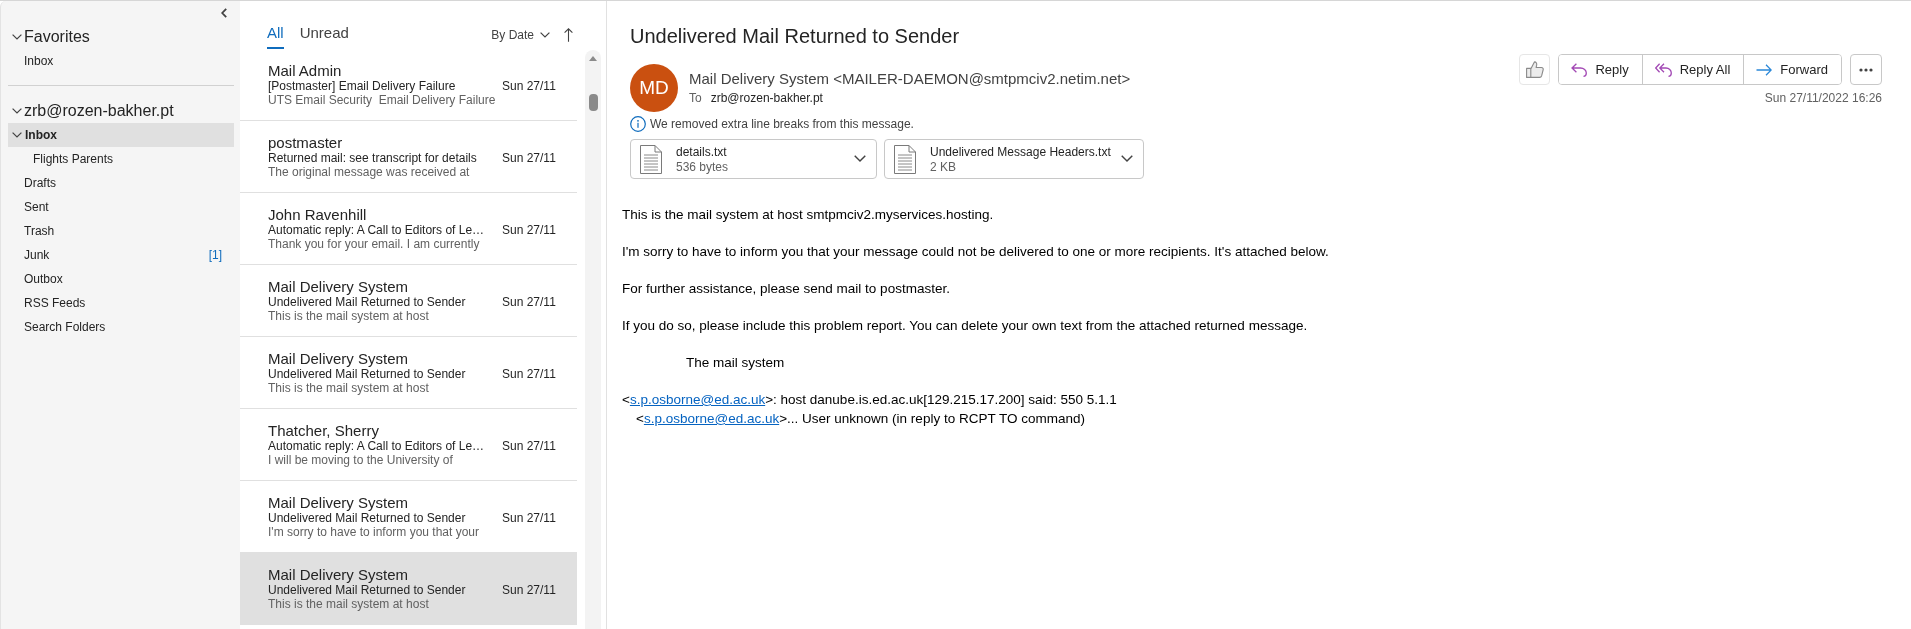 The image size is (1911, 629). Describe the element at coordinates (766, 98) in the screenshot. I see `recipient-address: zrb@rozen-bakher.pt` at that location.